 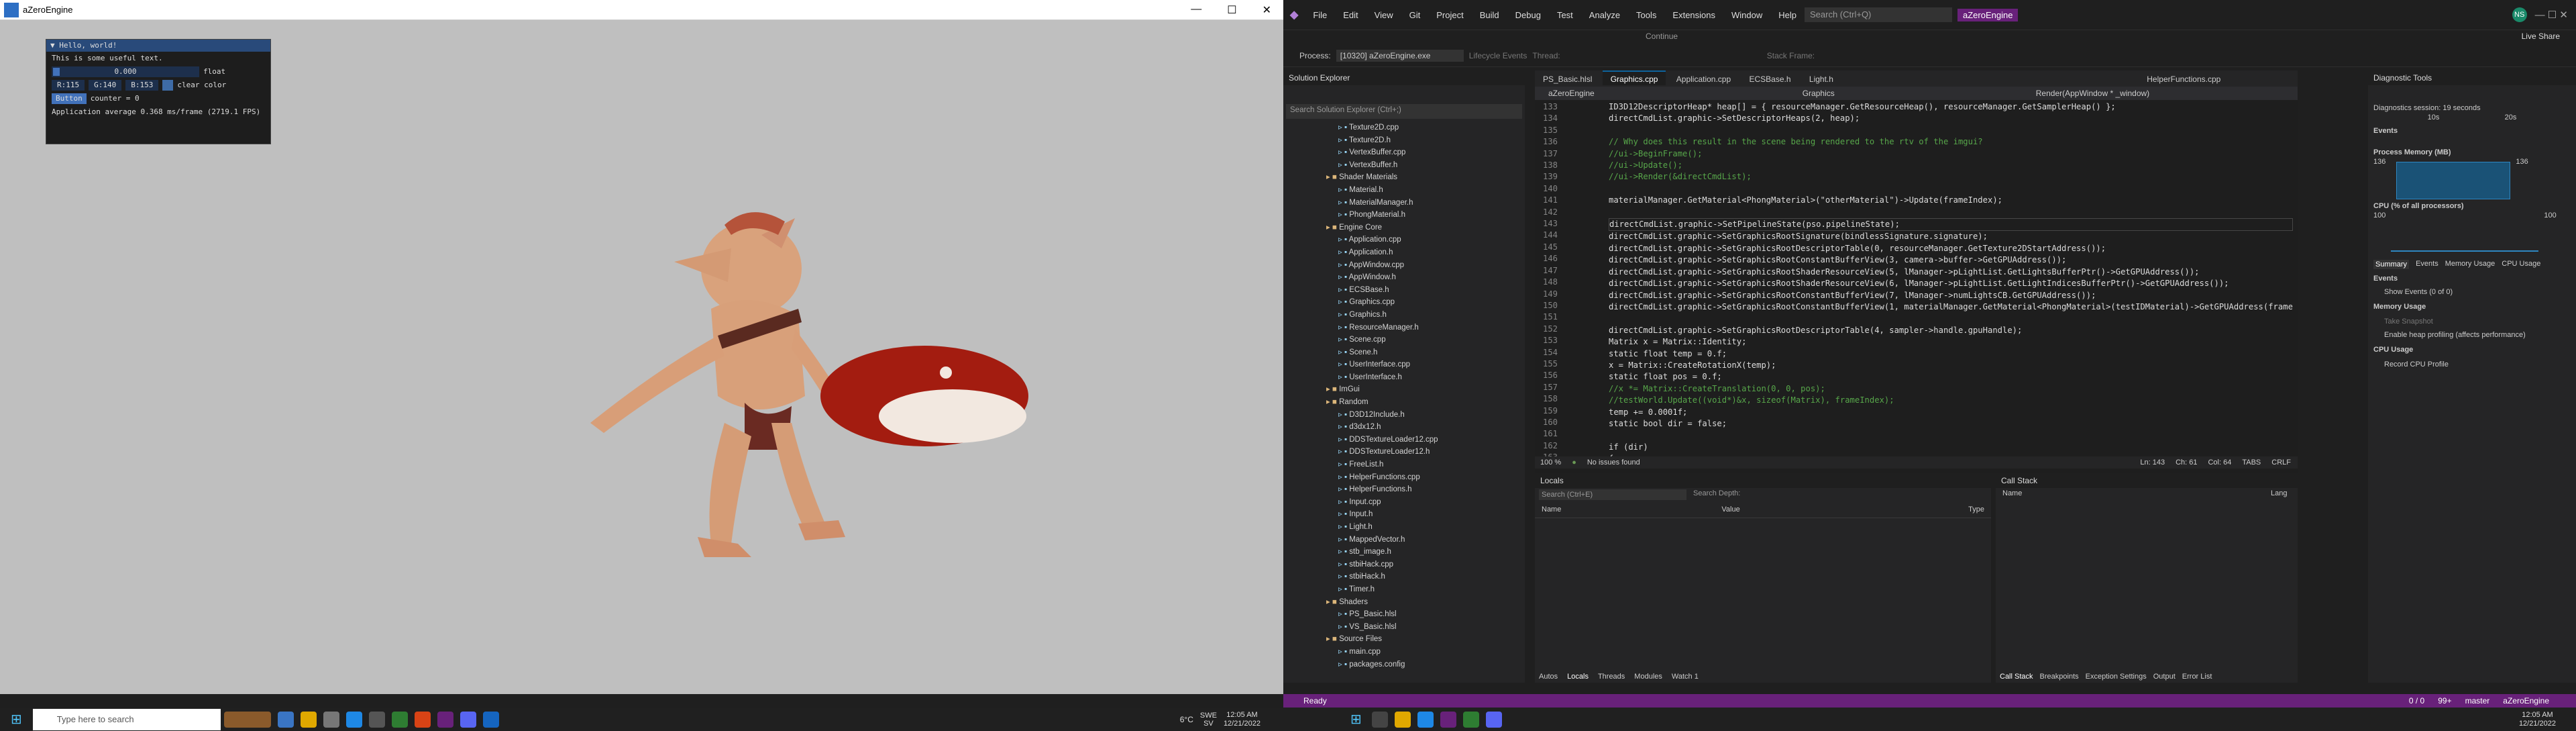 I want to click on tab-cpu-usage: CPU Usage, so click(x=2521, y=264).